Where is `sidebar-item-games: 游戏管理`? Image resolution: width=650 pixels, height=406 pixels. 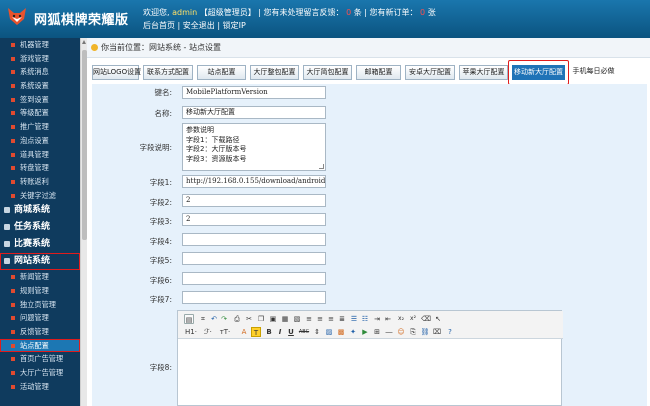 sidebar-item-games: 游戏管理 is located at coordinates (40, 59).